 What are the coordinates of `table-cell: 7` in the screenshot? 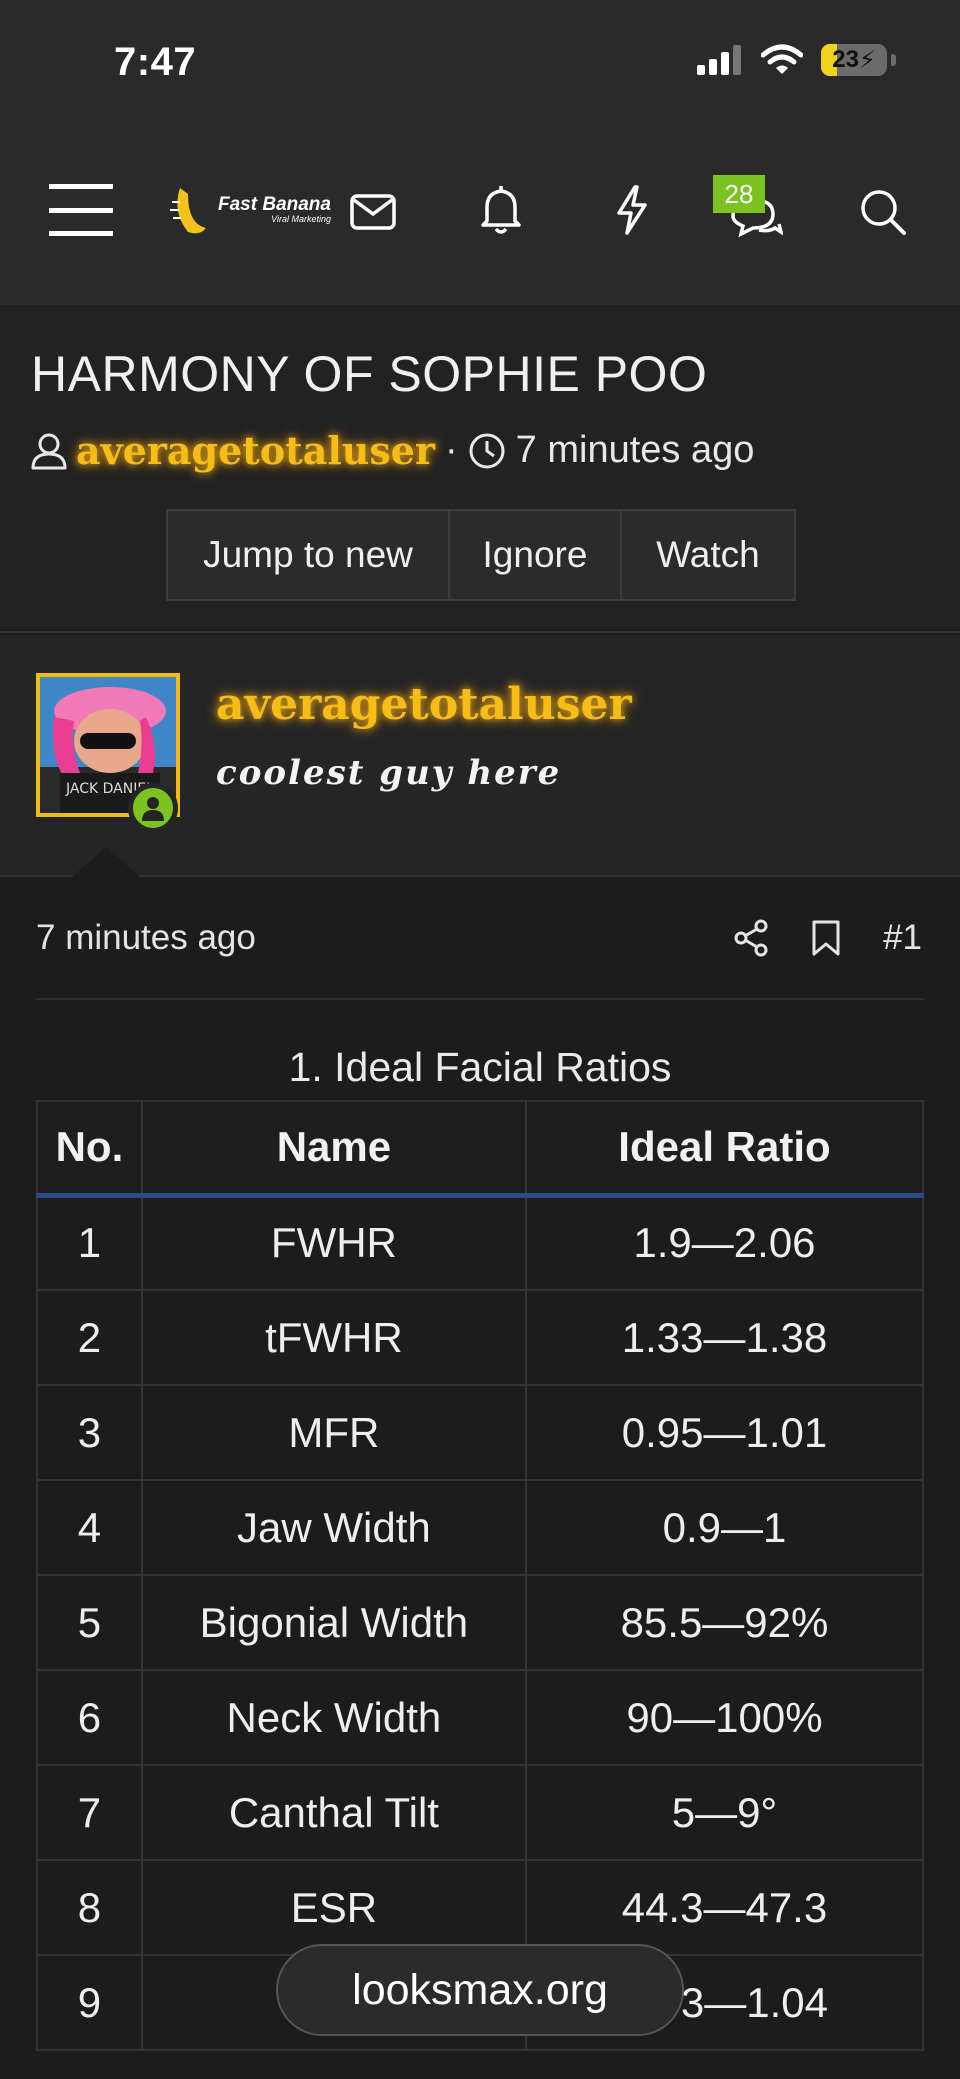 It's located at (89, 1812).